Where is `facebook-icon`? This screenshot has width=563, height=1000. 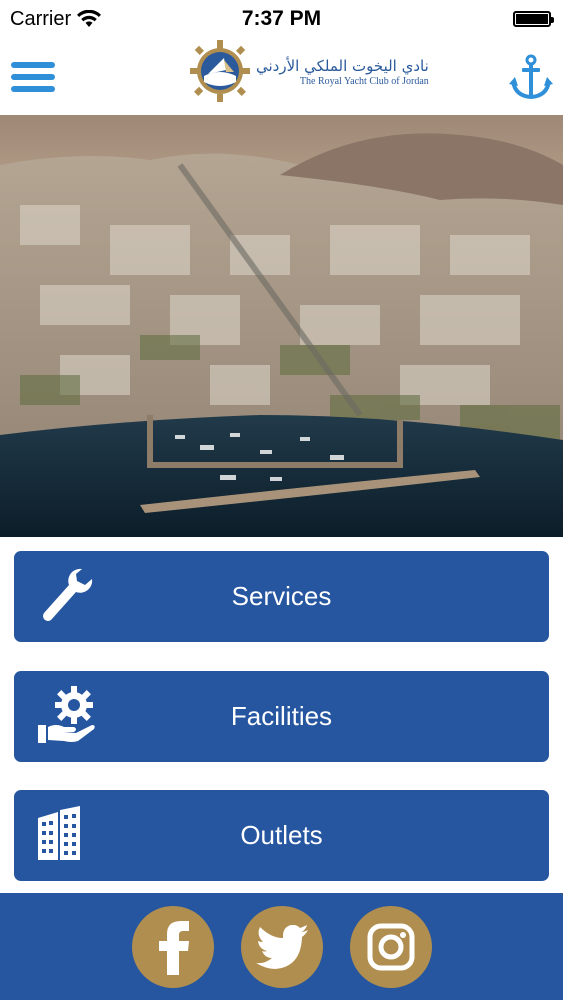
facebook-icon is located at coordinates (173, 947).